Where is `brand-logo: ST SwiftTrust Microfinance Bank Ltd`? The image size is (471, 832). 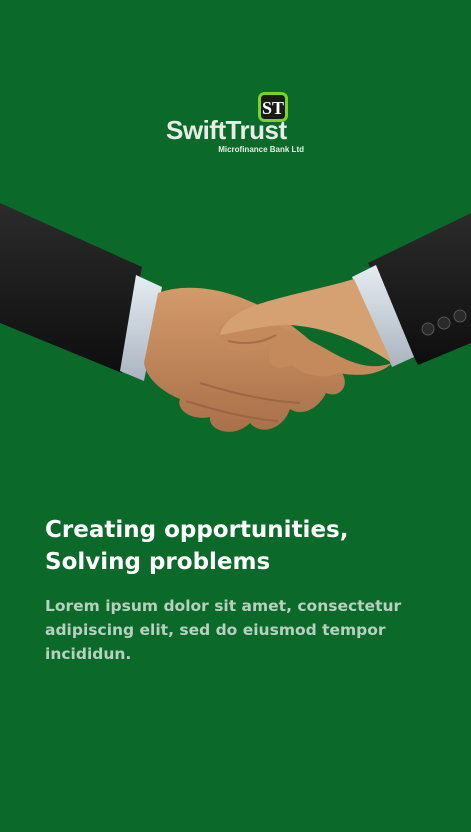
brand-logo: ST SwiftTrust Microfinance Bank Ltd is located at coordinates (236, 124).